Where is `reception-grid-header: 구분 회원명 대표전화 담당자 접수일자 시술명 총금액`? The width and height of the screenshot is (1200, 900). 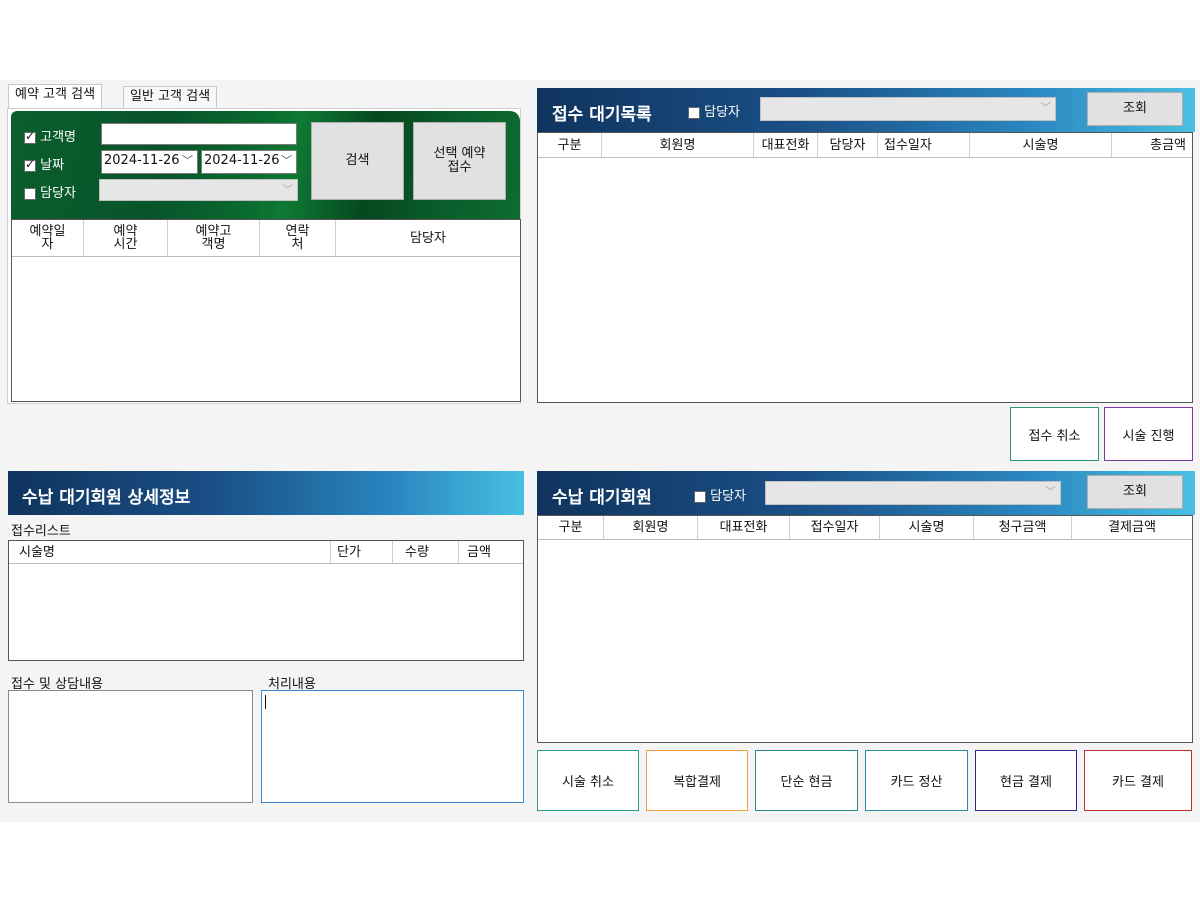 reception-grid-header: 구분 회원명 대표전화 담당자 접수일자 시술명 총금액 is located at coordinates (865, 145).